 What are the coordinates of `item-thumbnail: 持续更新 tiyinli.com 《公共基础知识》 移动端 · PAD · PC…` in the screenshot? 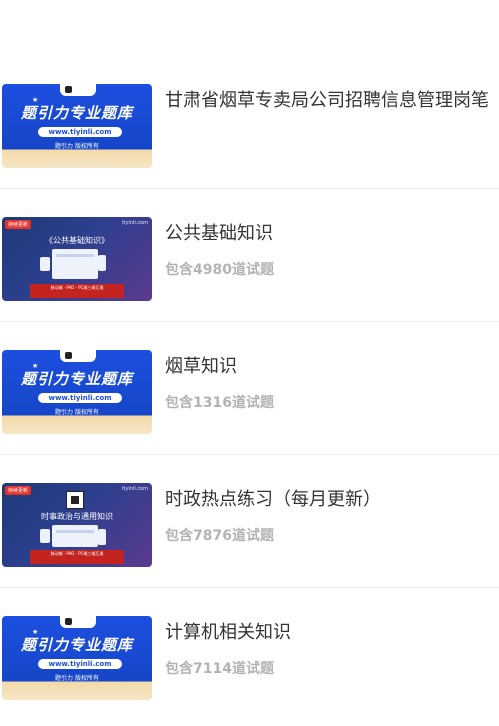 It's located at (77, 259).